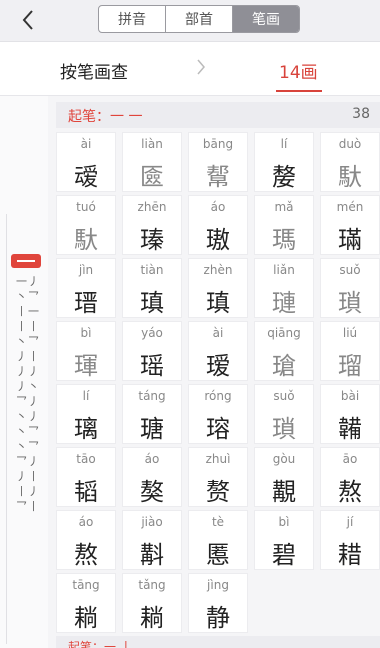 The height and width of the screenshot is (648, 380). I want to click on character-cell: āo 熬, so click(350, 477).